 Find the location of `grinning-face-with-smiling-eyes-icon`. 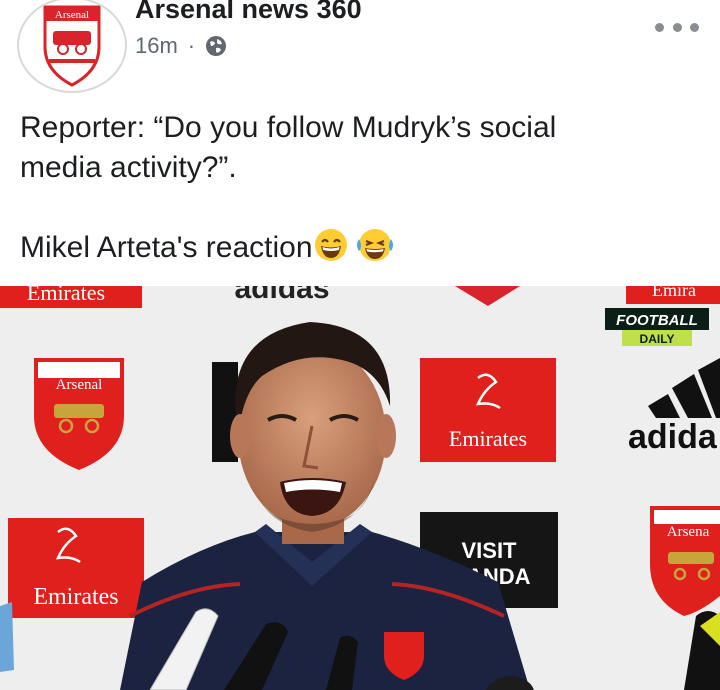

grinning-face-with-smiling-eyes-icon is located at coordinates (330, 245).